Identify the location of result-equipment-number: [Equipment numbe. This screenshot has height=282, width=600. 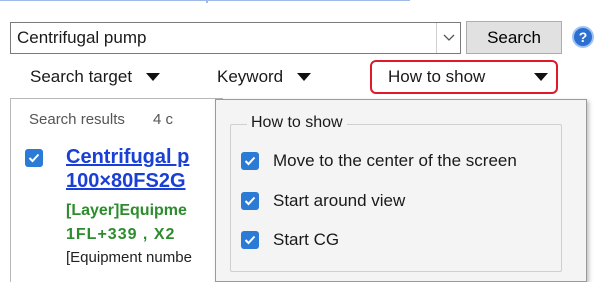
(129, 257).